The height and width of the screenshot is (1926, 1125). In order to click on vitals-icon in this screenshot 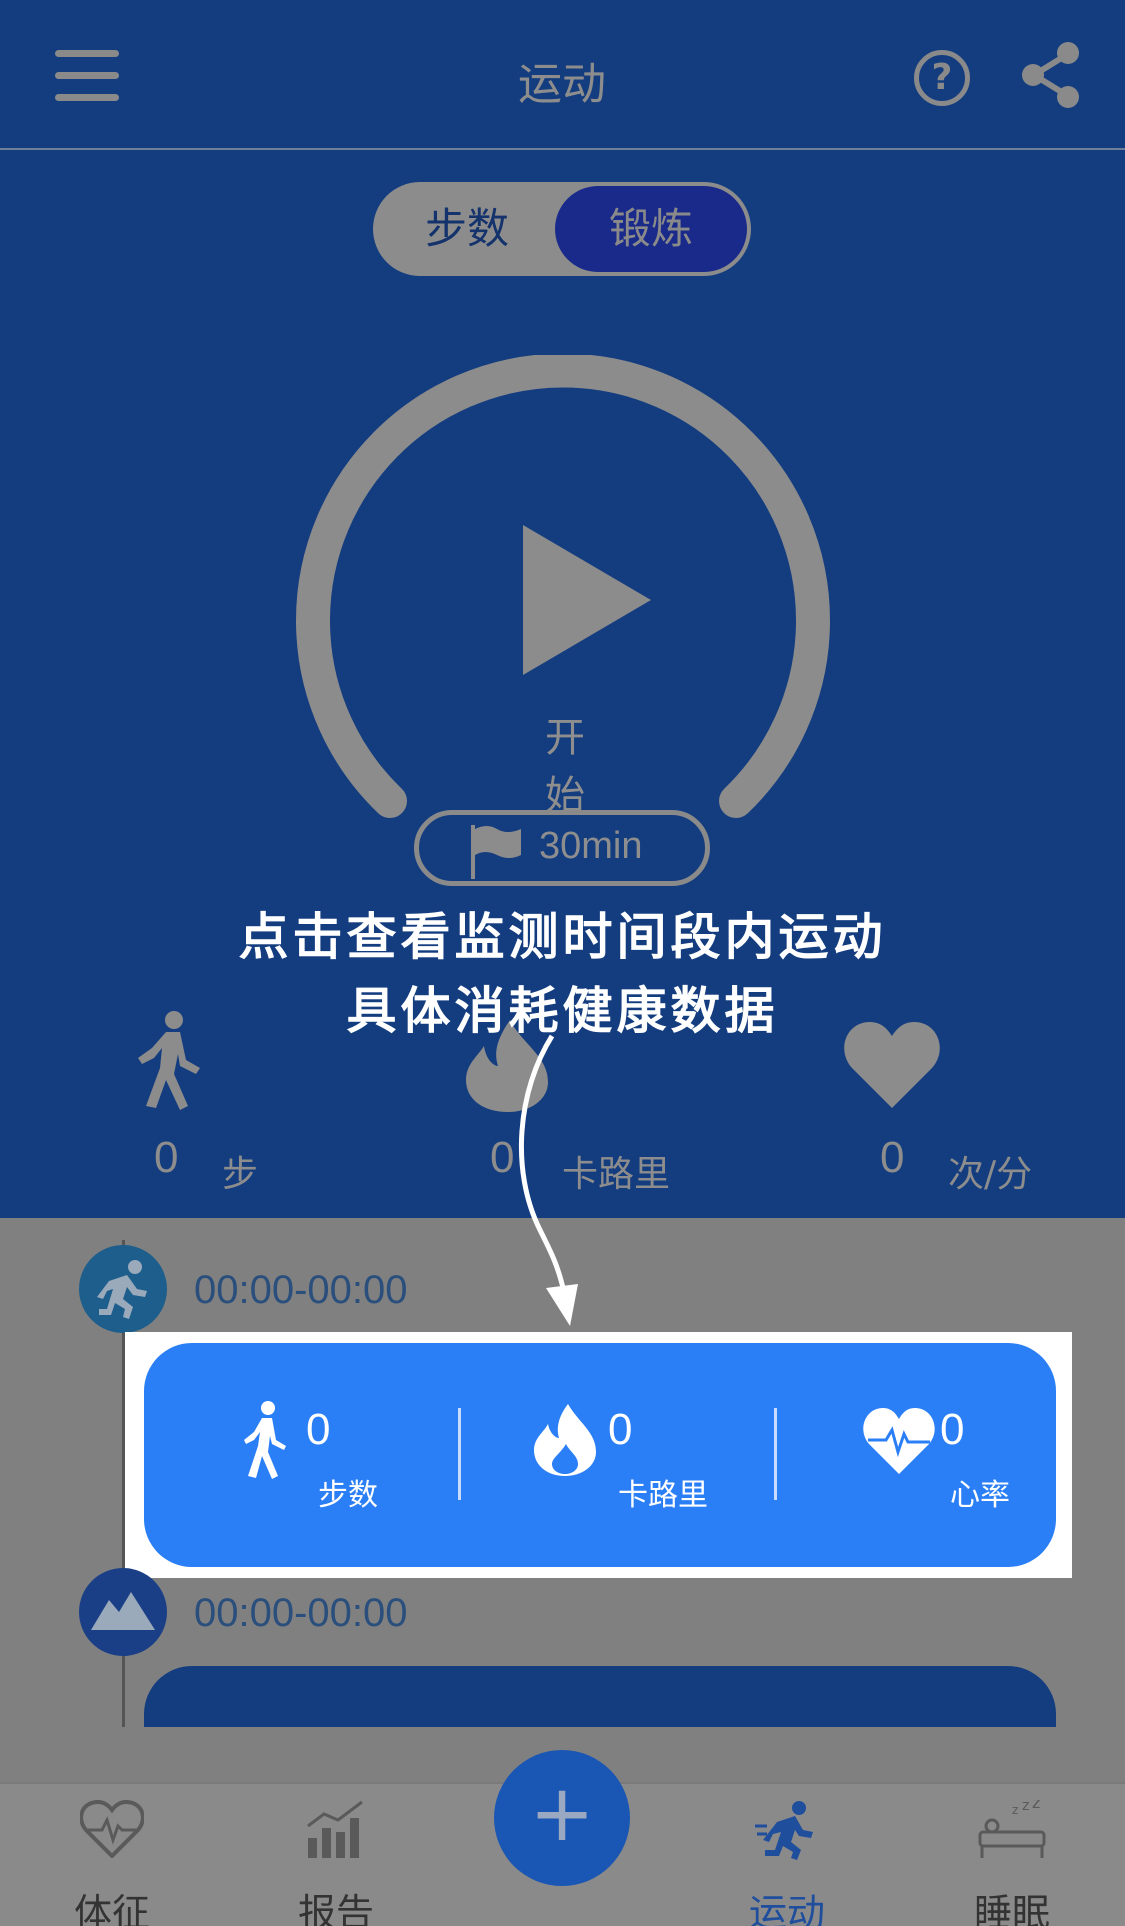, I will do `click(112, 1829)`.